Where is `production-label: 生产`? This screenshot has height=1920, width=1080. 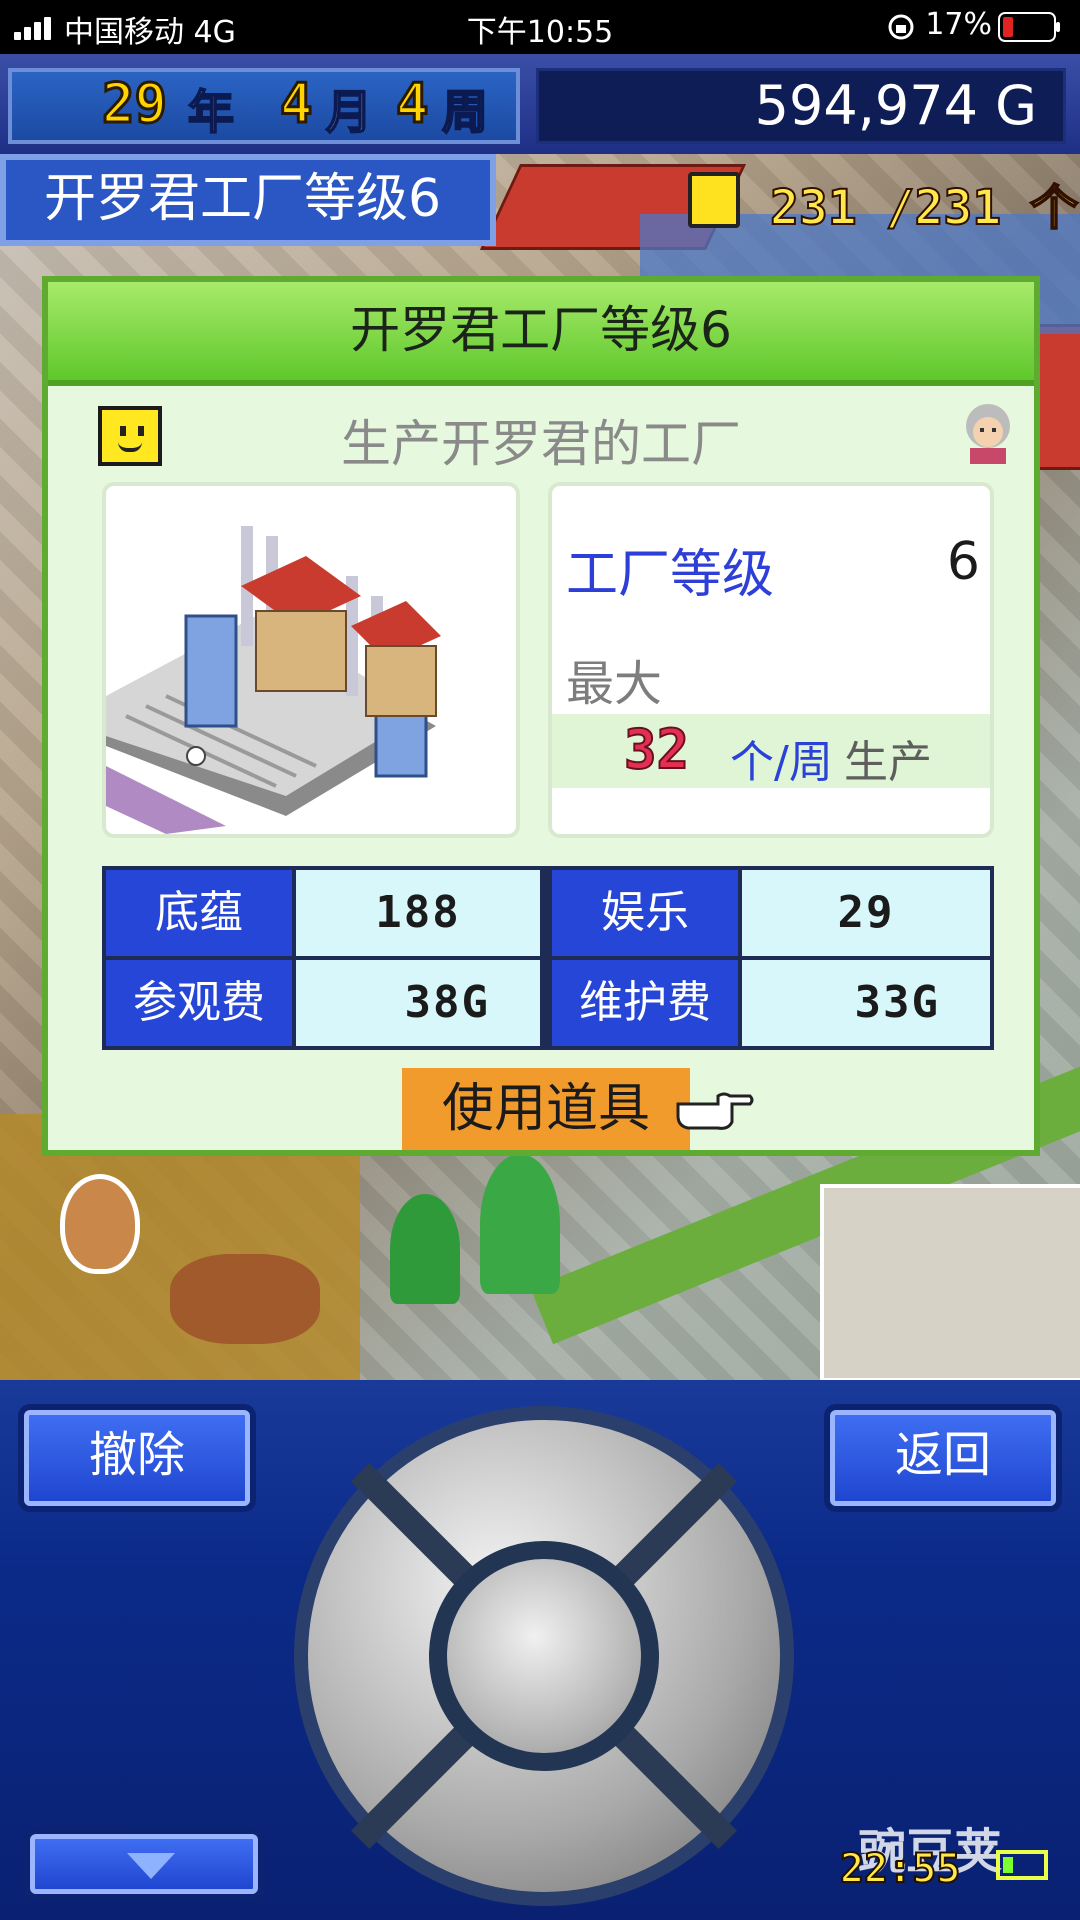 production-label: 生产 is located at coordinates (888, 762).